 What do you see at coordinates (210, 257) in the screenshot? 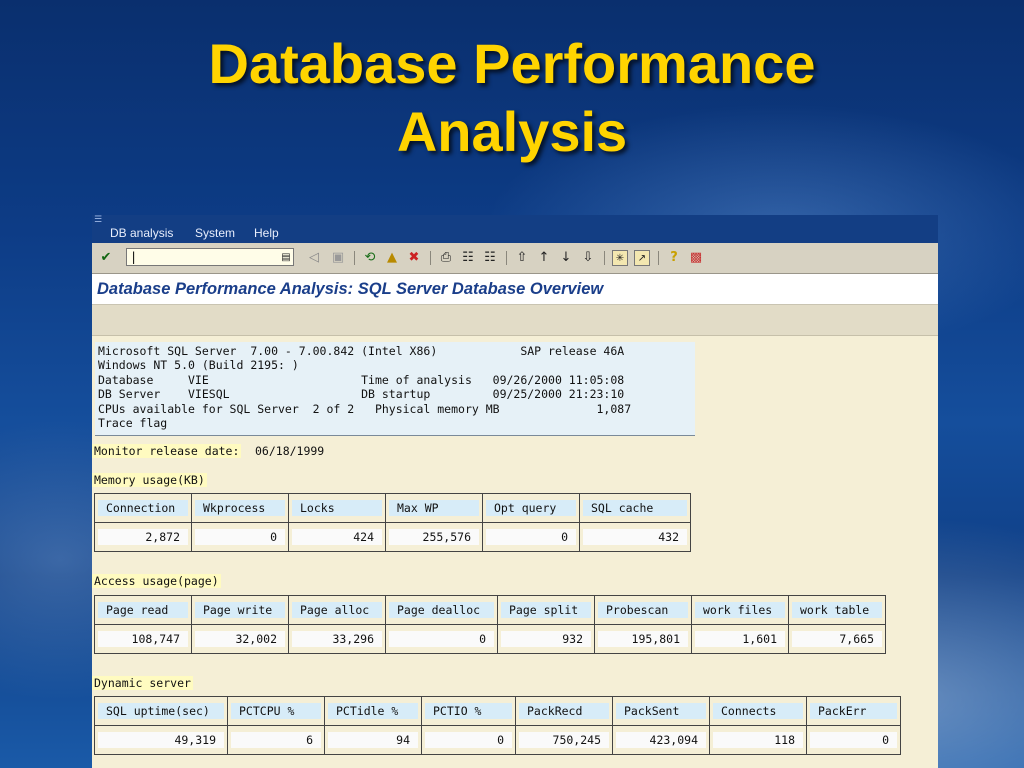
I see `command-field: |` at bounding box center [210, 257].